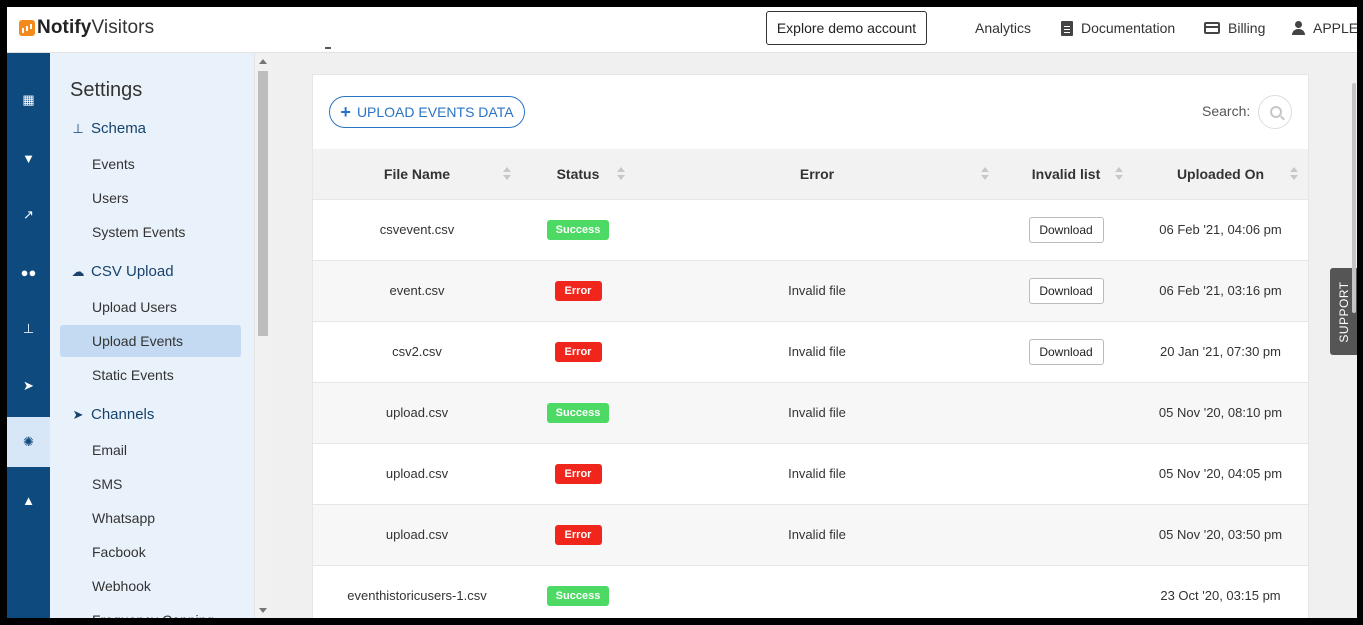 This screenshot has width=1363, height=625. I want to click on sidebar-group-channels: ➤ Channels, so click(112, 414).